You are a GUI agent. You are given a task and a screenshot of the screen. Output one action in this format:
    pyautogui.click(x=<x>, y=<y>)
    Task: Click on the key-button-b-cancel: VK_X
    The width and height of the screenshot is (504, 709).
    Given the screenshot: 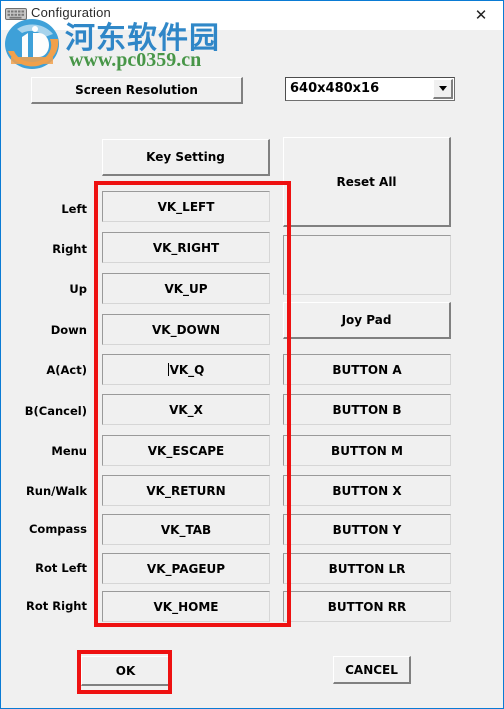 What is the action you would take?
    pyautogui.click(x=186, y=409)
    